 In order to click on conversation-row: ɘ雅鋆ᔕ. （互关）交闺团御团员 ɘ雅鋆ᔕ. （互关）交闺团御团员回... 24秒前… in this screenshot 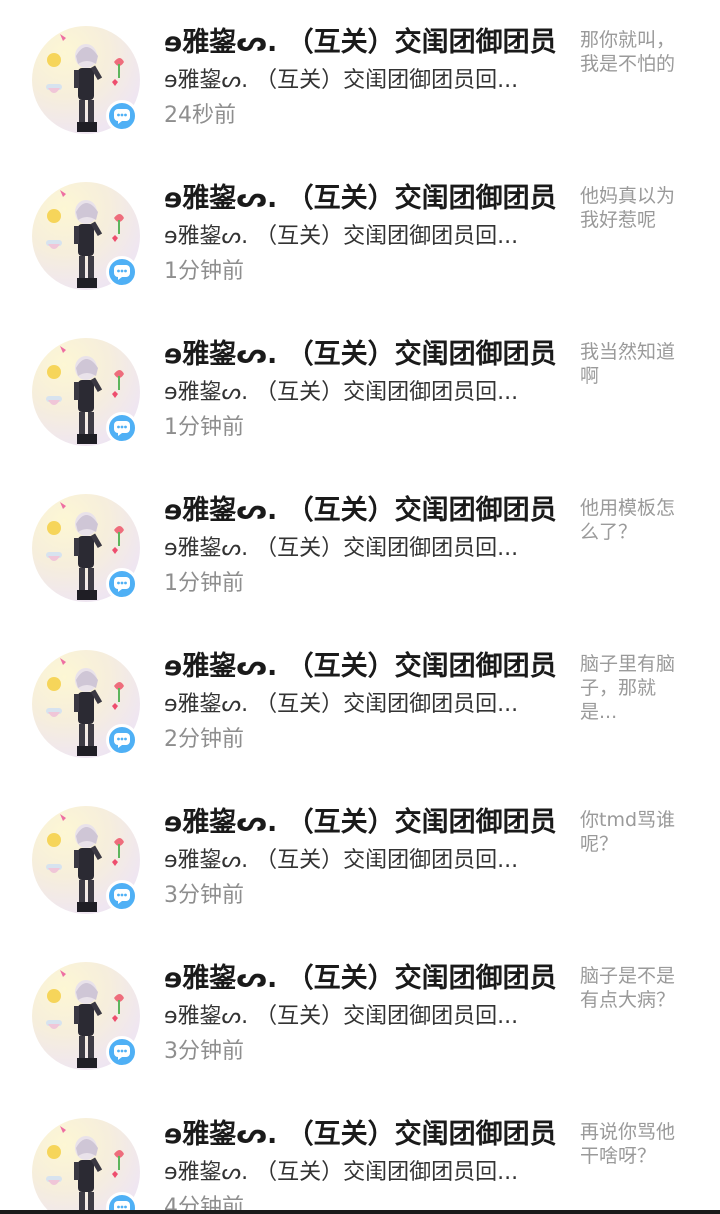, I will do `click(360, 78)`.